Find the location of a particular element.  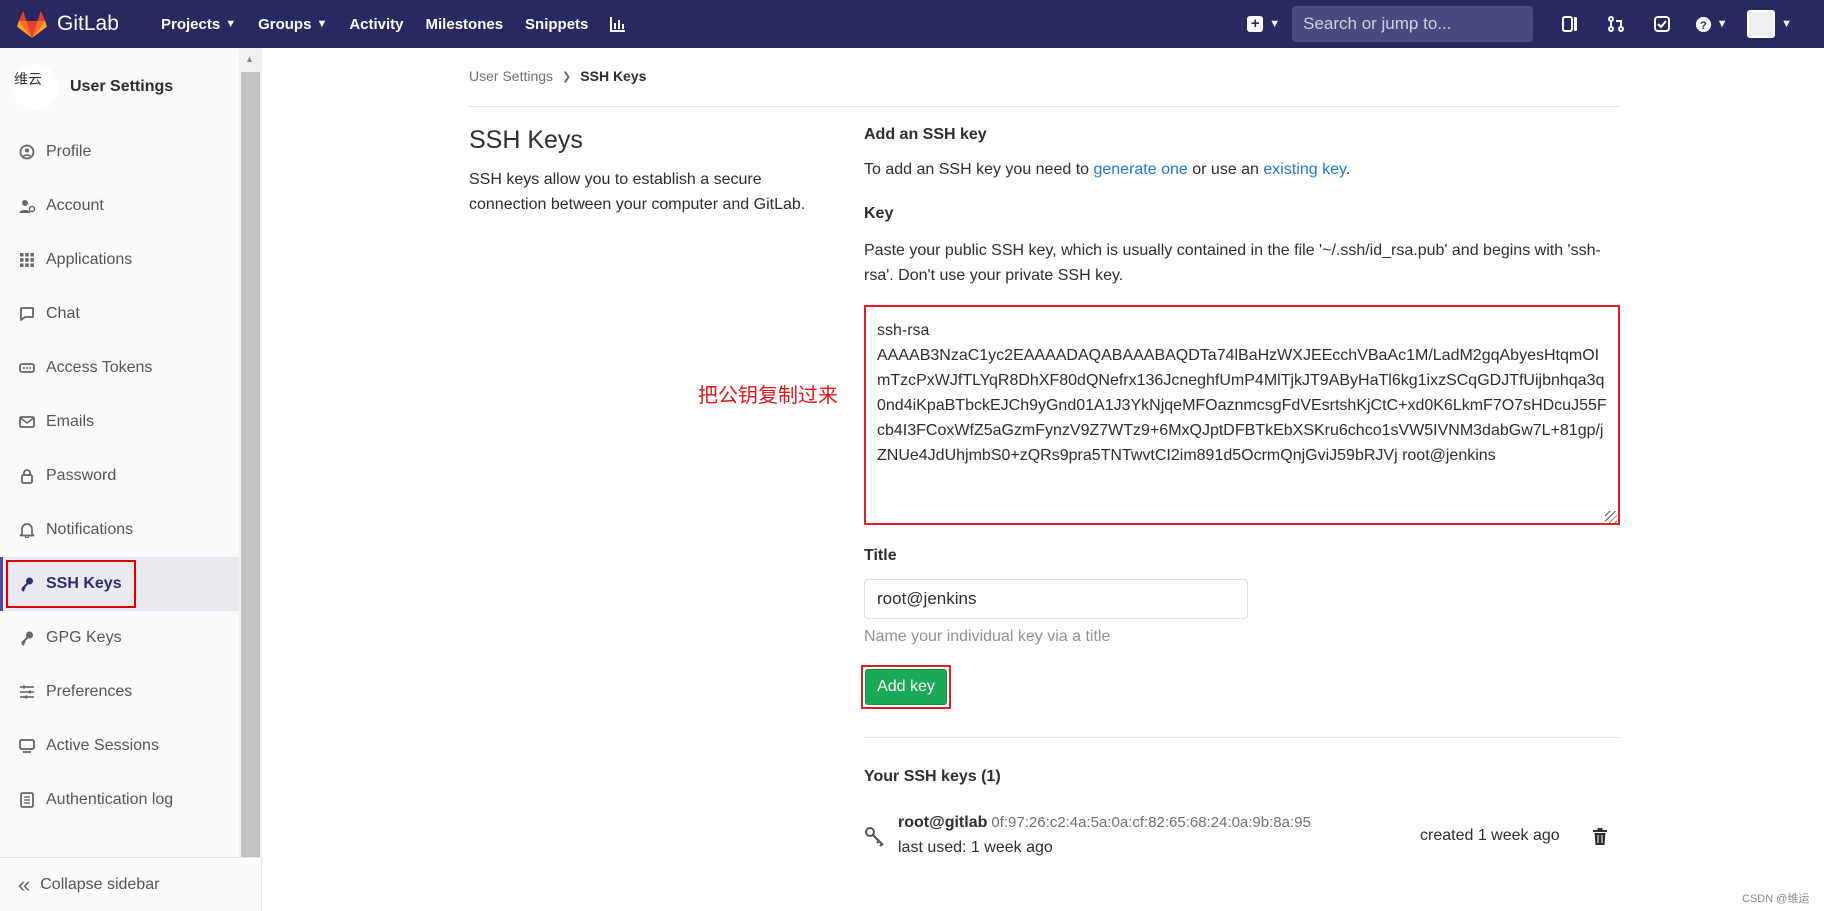

sidebar-context-header: 维云 User Settings is located at coordinates (119, 86).